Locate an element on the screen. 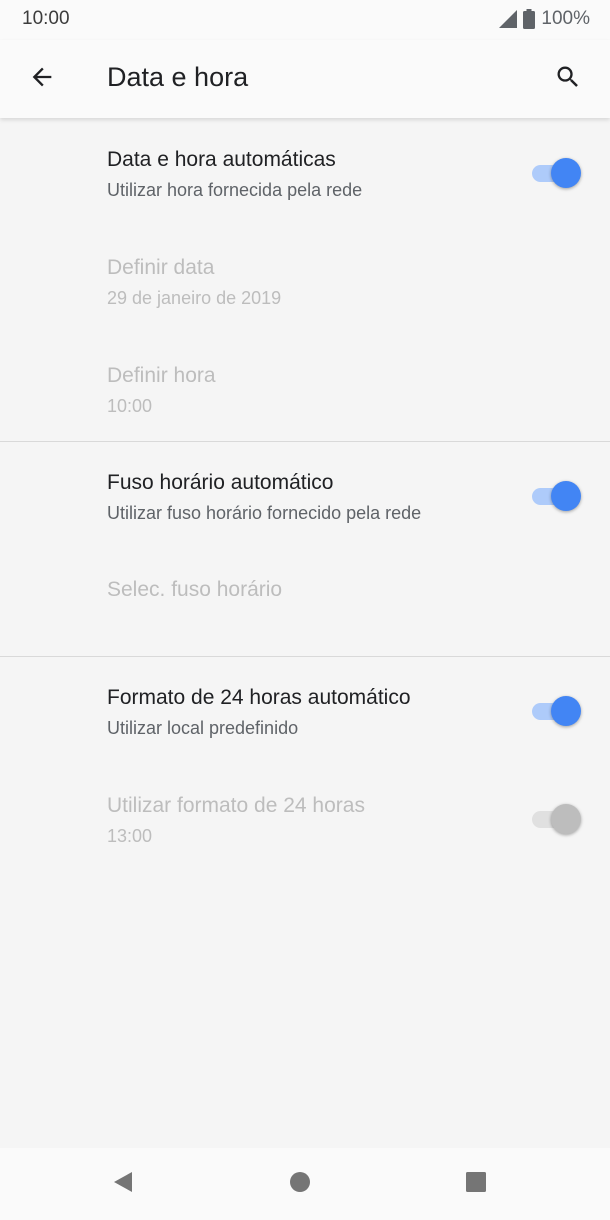  setting-title: Utilizar formato de 24 horas is located at coordinates (236, 805).